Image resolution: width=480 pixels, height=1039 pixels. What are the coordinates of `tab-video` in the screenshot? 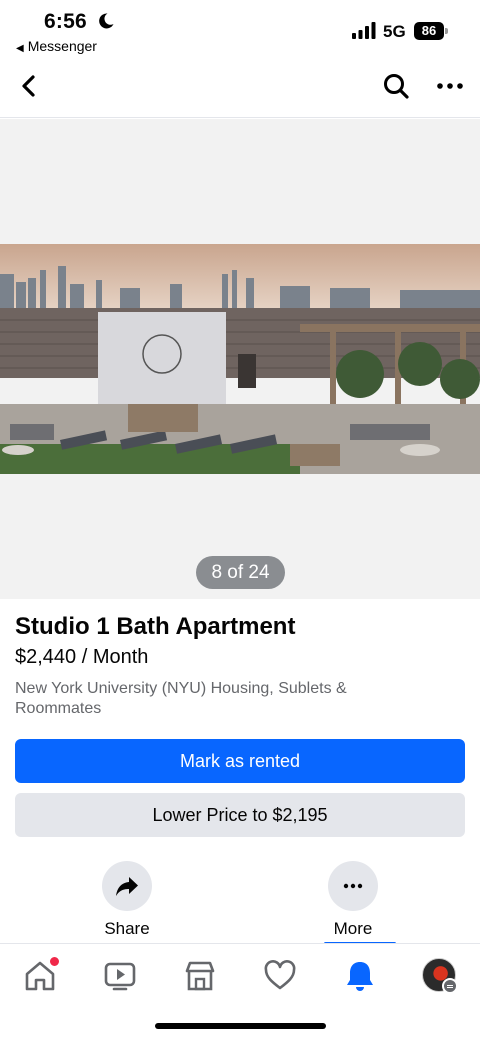 It's located at (120, 976).